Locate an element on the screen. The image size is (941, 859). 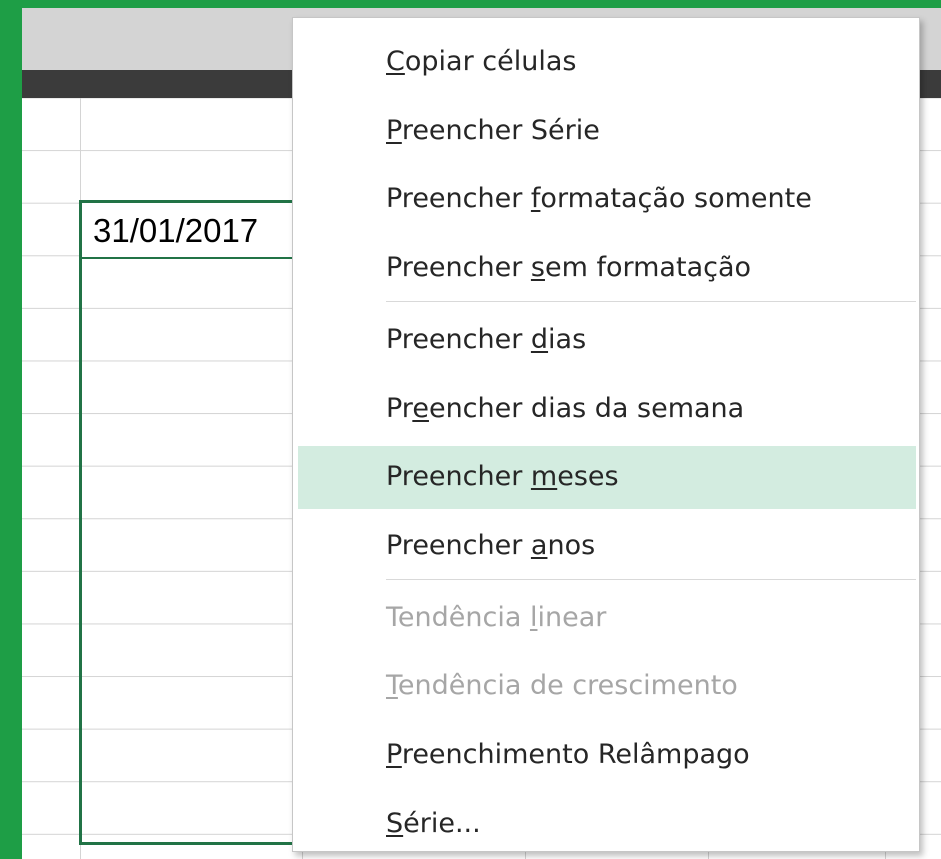
menu-item-label-end: opiar células is located at coordinates (490, 61).